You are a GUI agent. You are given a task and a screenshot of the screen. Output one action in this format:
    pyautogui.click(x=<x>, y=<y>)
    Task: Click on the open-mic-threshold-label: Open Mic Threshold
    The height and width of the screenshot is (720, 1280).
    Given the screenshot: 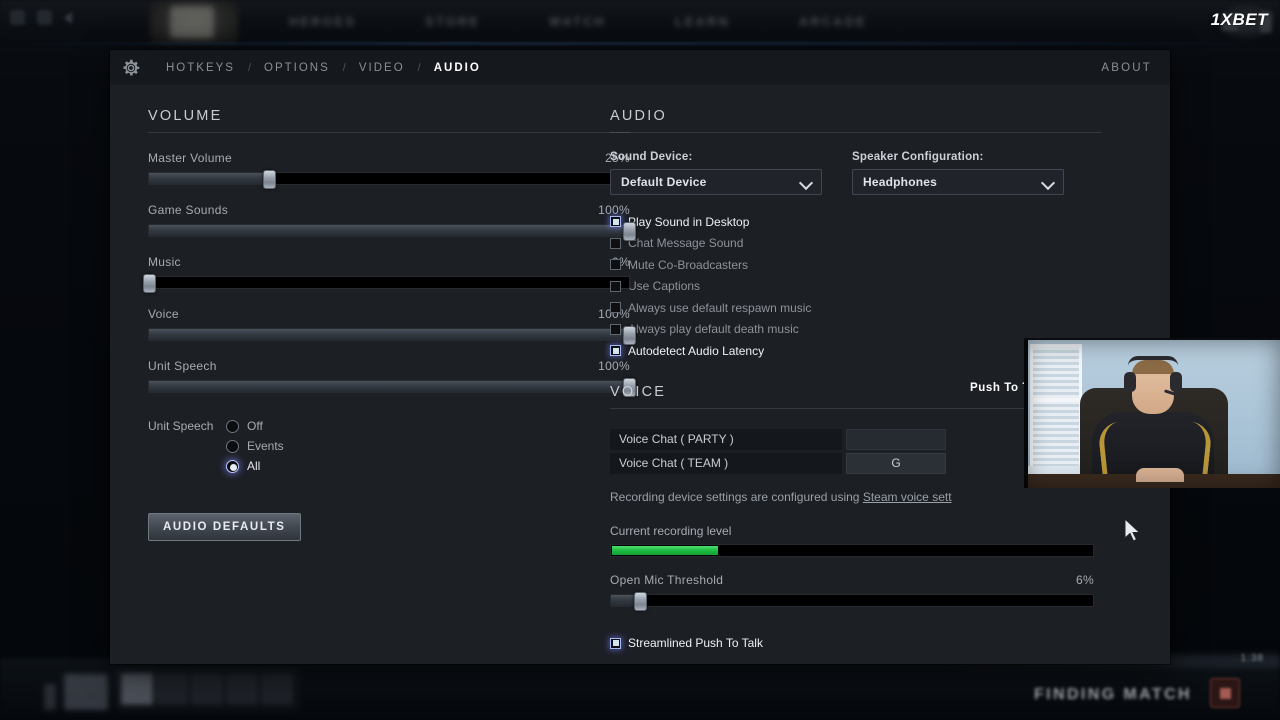 What is the action you would take?
    pyautogui.click(x=667, y=579)
    